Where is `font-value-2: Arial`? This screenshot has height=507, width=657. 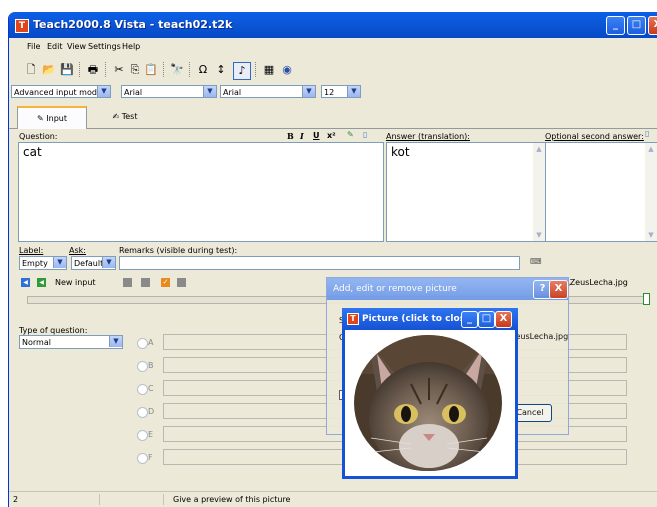 font-value-2: Arial is located at coordinates (232, 92).